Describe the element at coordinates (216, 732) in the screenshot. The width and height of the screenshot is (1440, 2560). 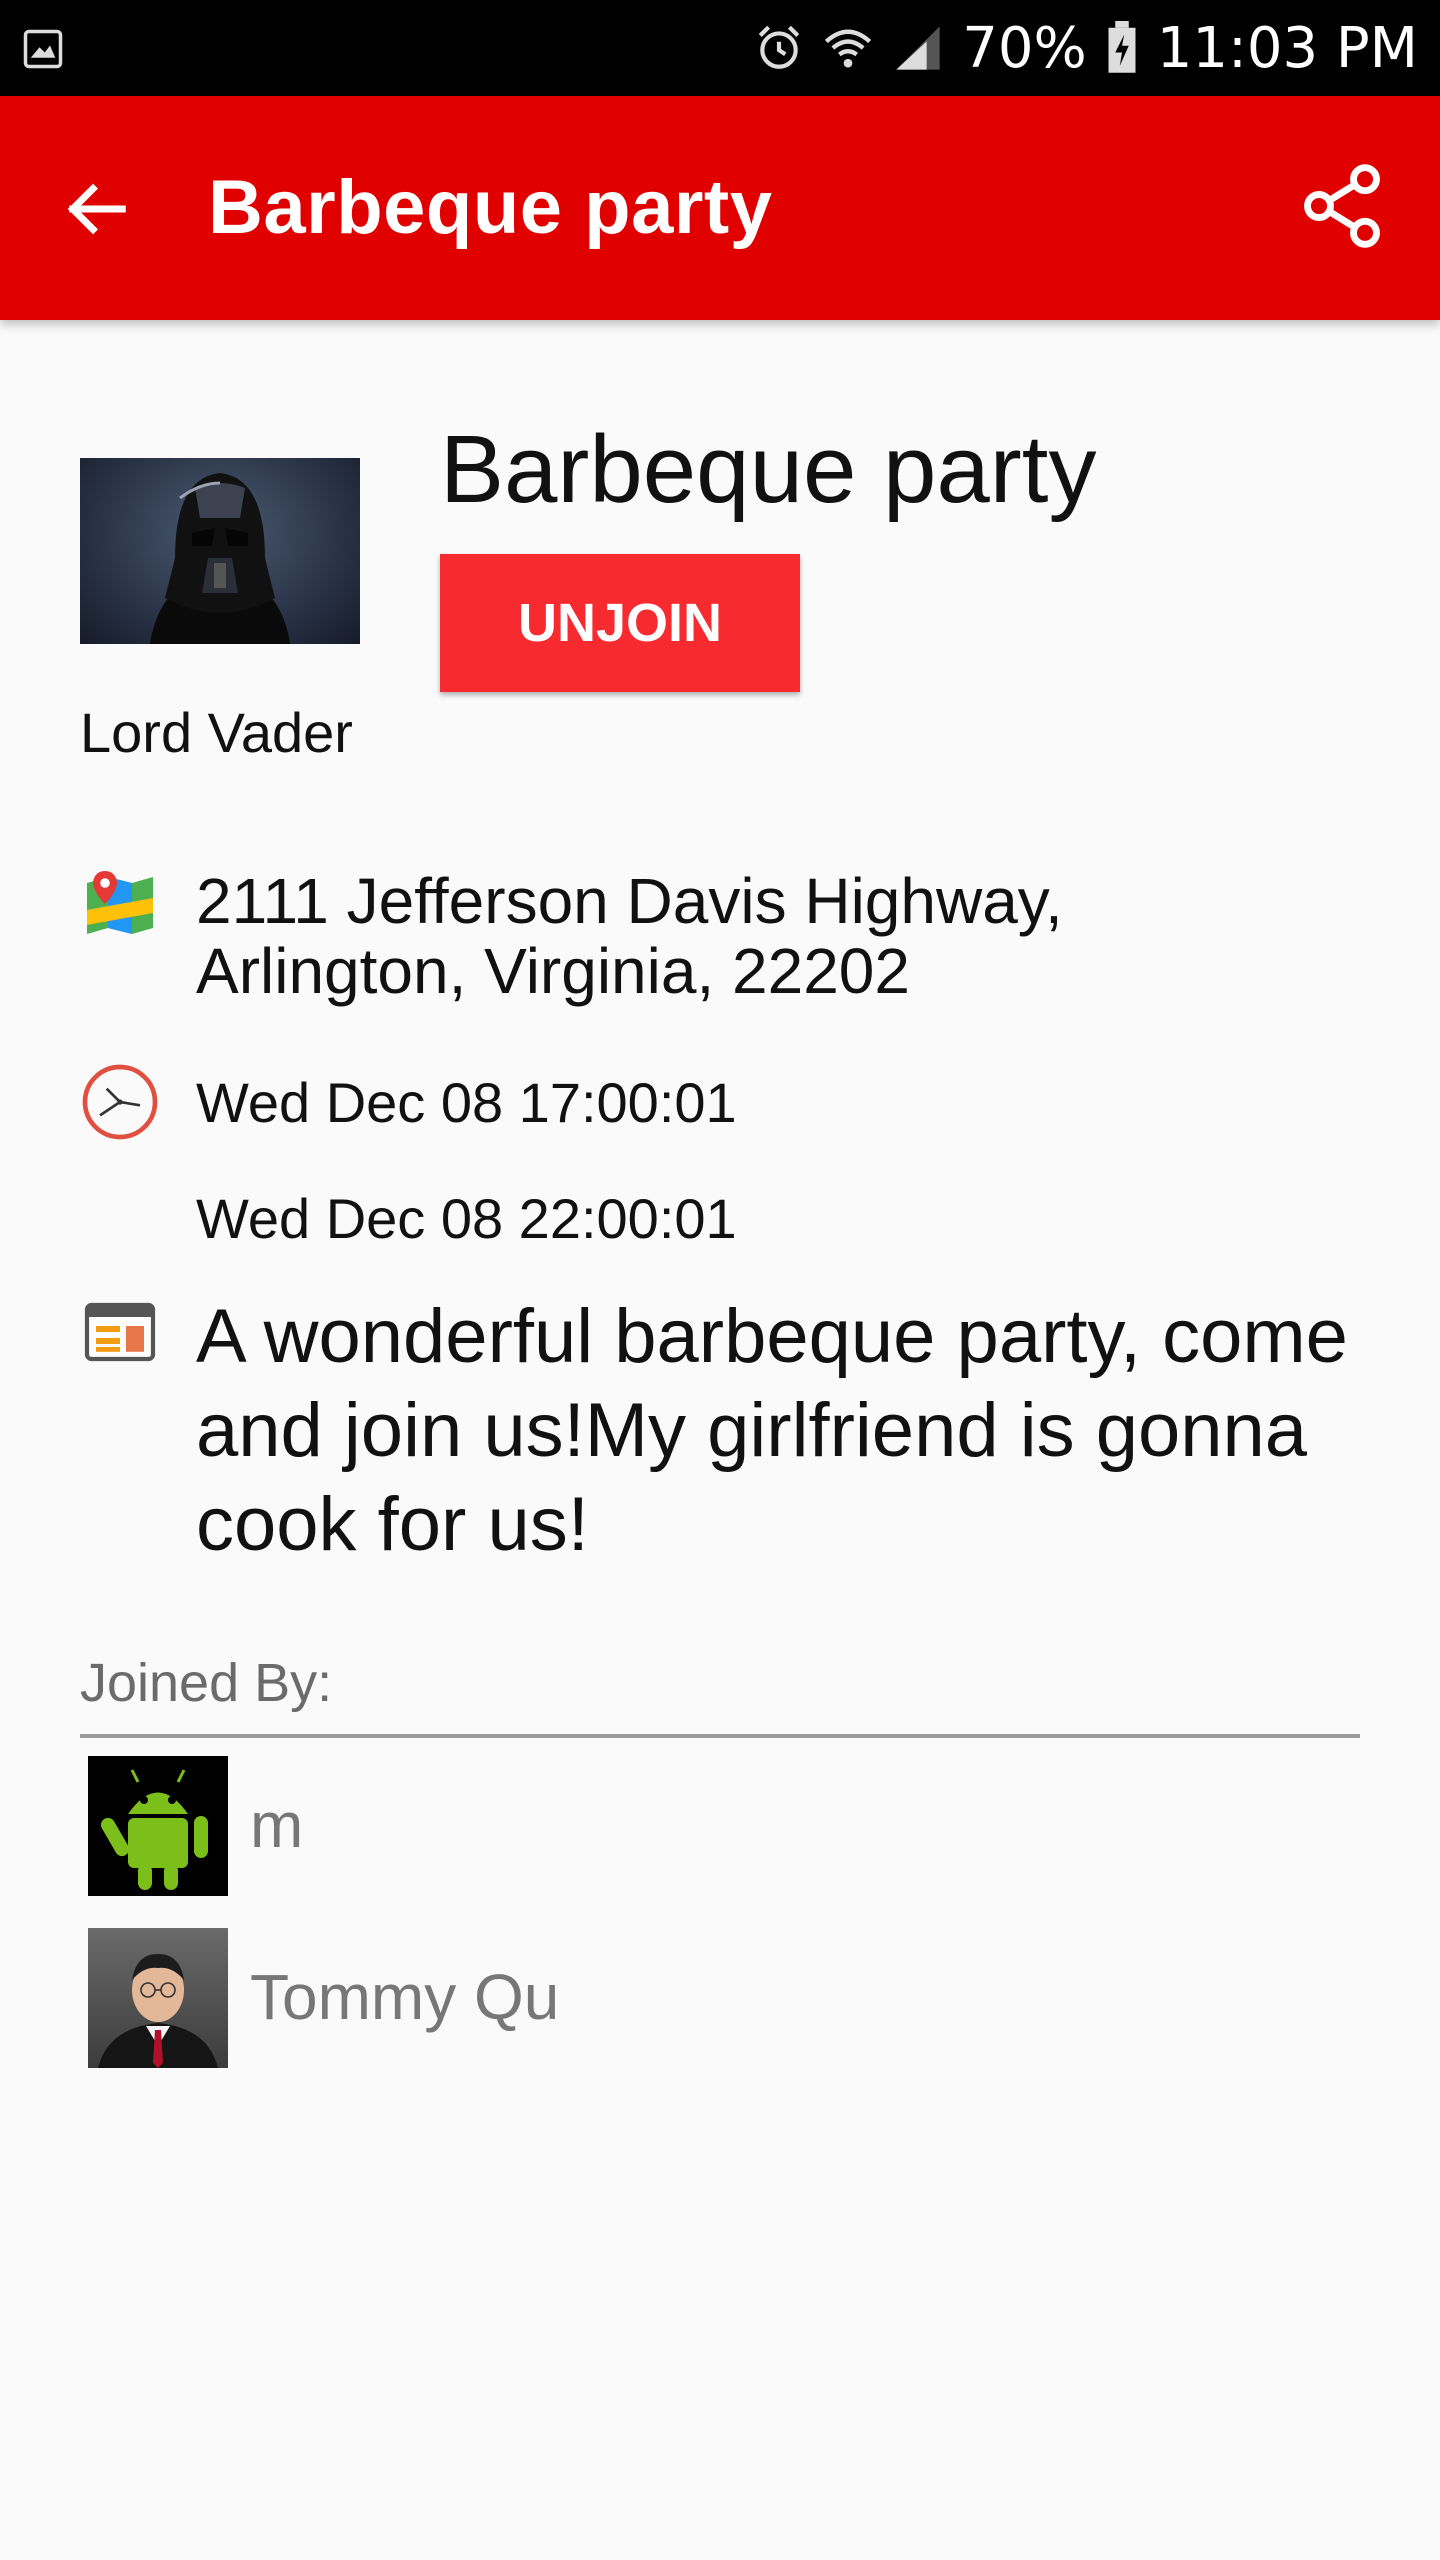
I see `host-name: Lord Vader` at that location.